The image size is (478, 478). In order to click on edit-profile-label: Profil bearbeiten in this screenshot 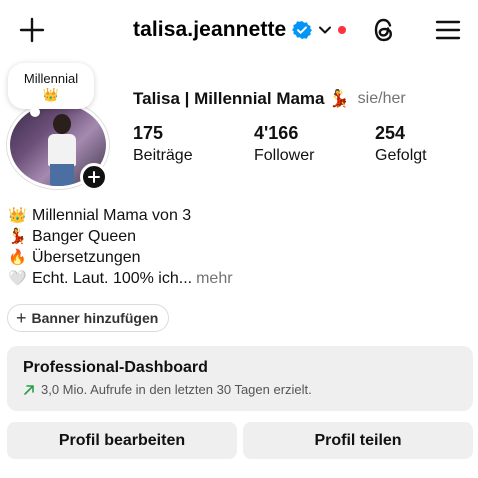, I will do `click(122, 440)`.